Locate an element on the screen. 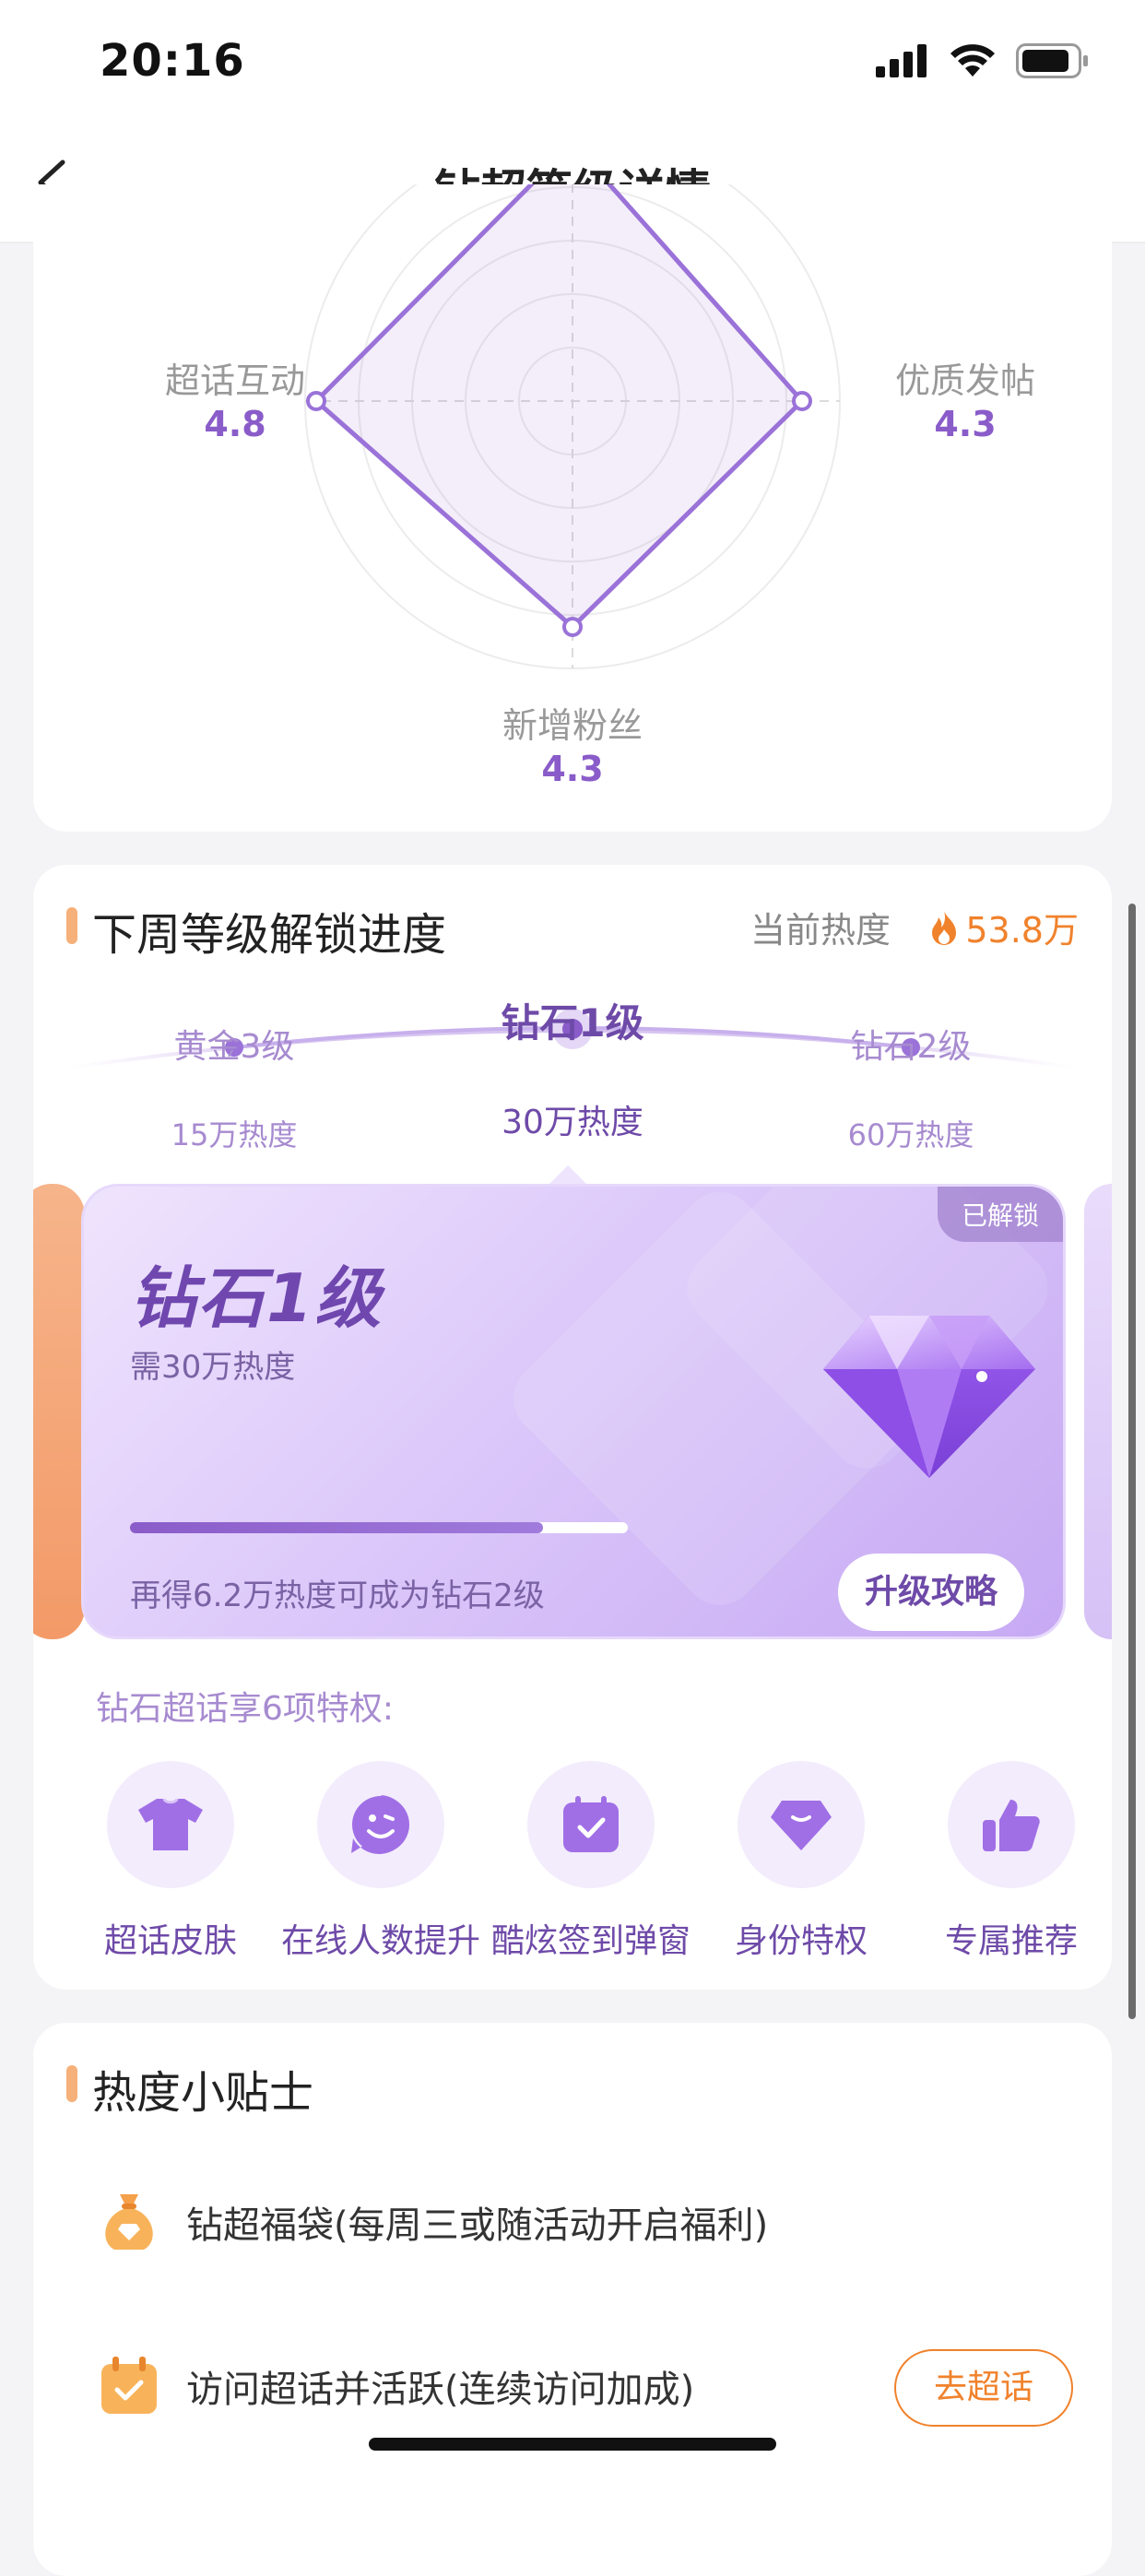 The image size is (1145, 2576). current-heat-value: 53.8万 is located at coordinates (1003, 927).